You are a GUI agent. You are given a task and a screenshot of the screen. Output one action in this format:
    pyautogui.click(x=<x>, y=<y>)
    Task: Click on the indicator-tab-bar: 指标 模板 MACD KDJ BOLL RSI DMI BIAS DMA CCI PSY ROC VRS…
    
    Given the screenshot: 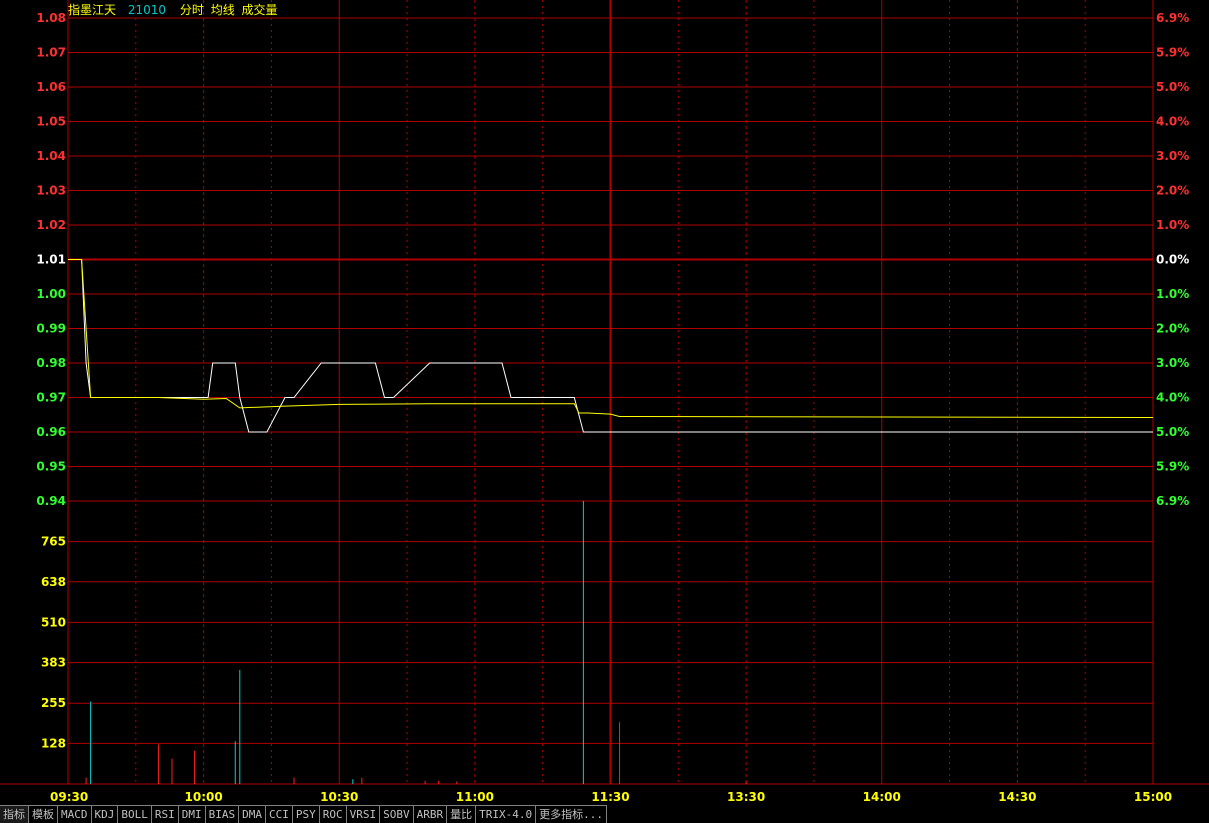 What is the action you would take?
    pyautogui.click(x=604, y=814)
    